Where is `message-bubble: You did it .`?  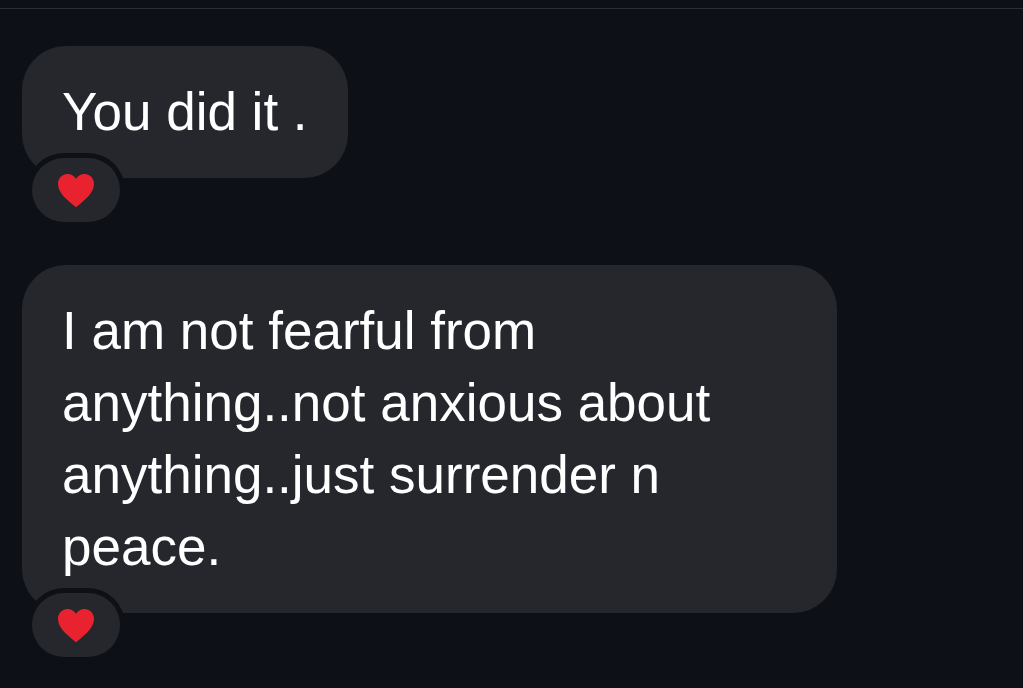 message-bubble: You did it . is located at coordinates (185, 112).